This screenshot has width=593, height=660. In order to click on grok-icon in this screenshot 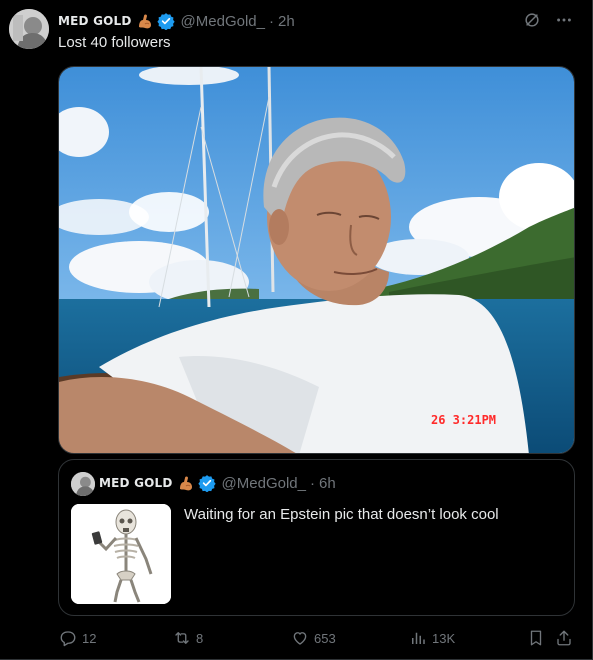, I will do `click(532, 20)`.